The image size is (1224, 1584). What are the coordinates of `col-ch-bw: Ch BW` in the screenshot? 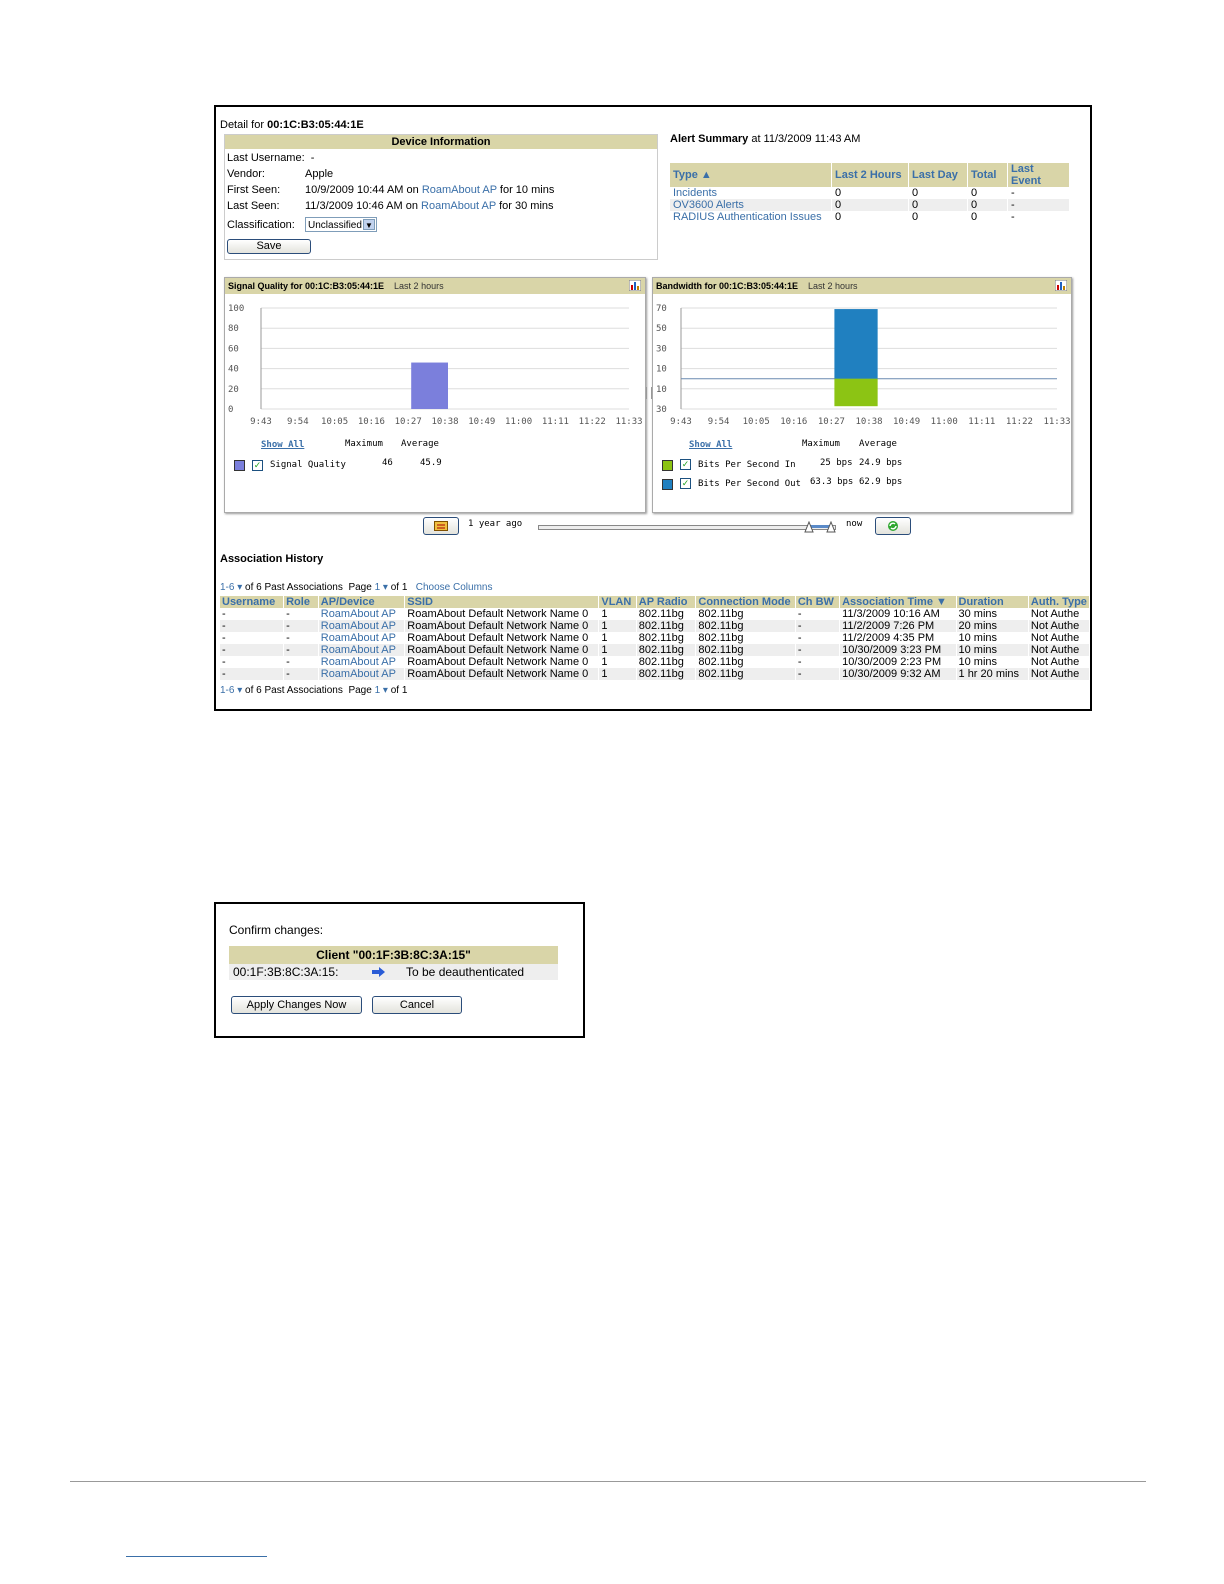 It's located at (818, 602).